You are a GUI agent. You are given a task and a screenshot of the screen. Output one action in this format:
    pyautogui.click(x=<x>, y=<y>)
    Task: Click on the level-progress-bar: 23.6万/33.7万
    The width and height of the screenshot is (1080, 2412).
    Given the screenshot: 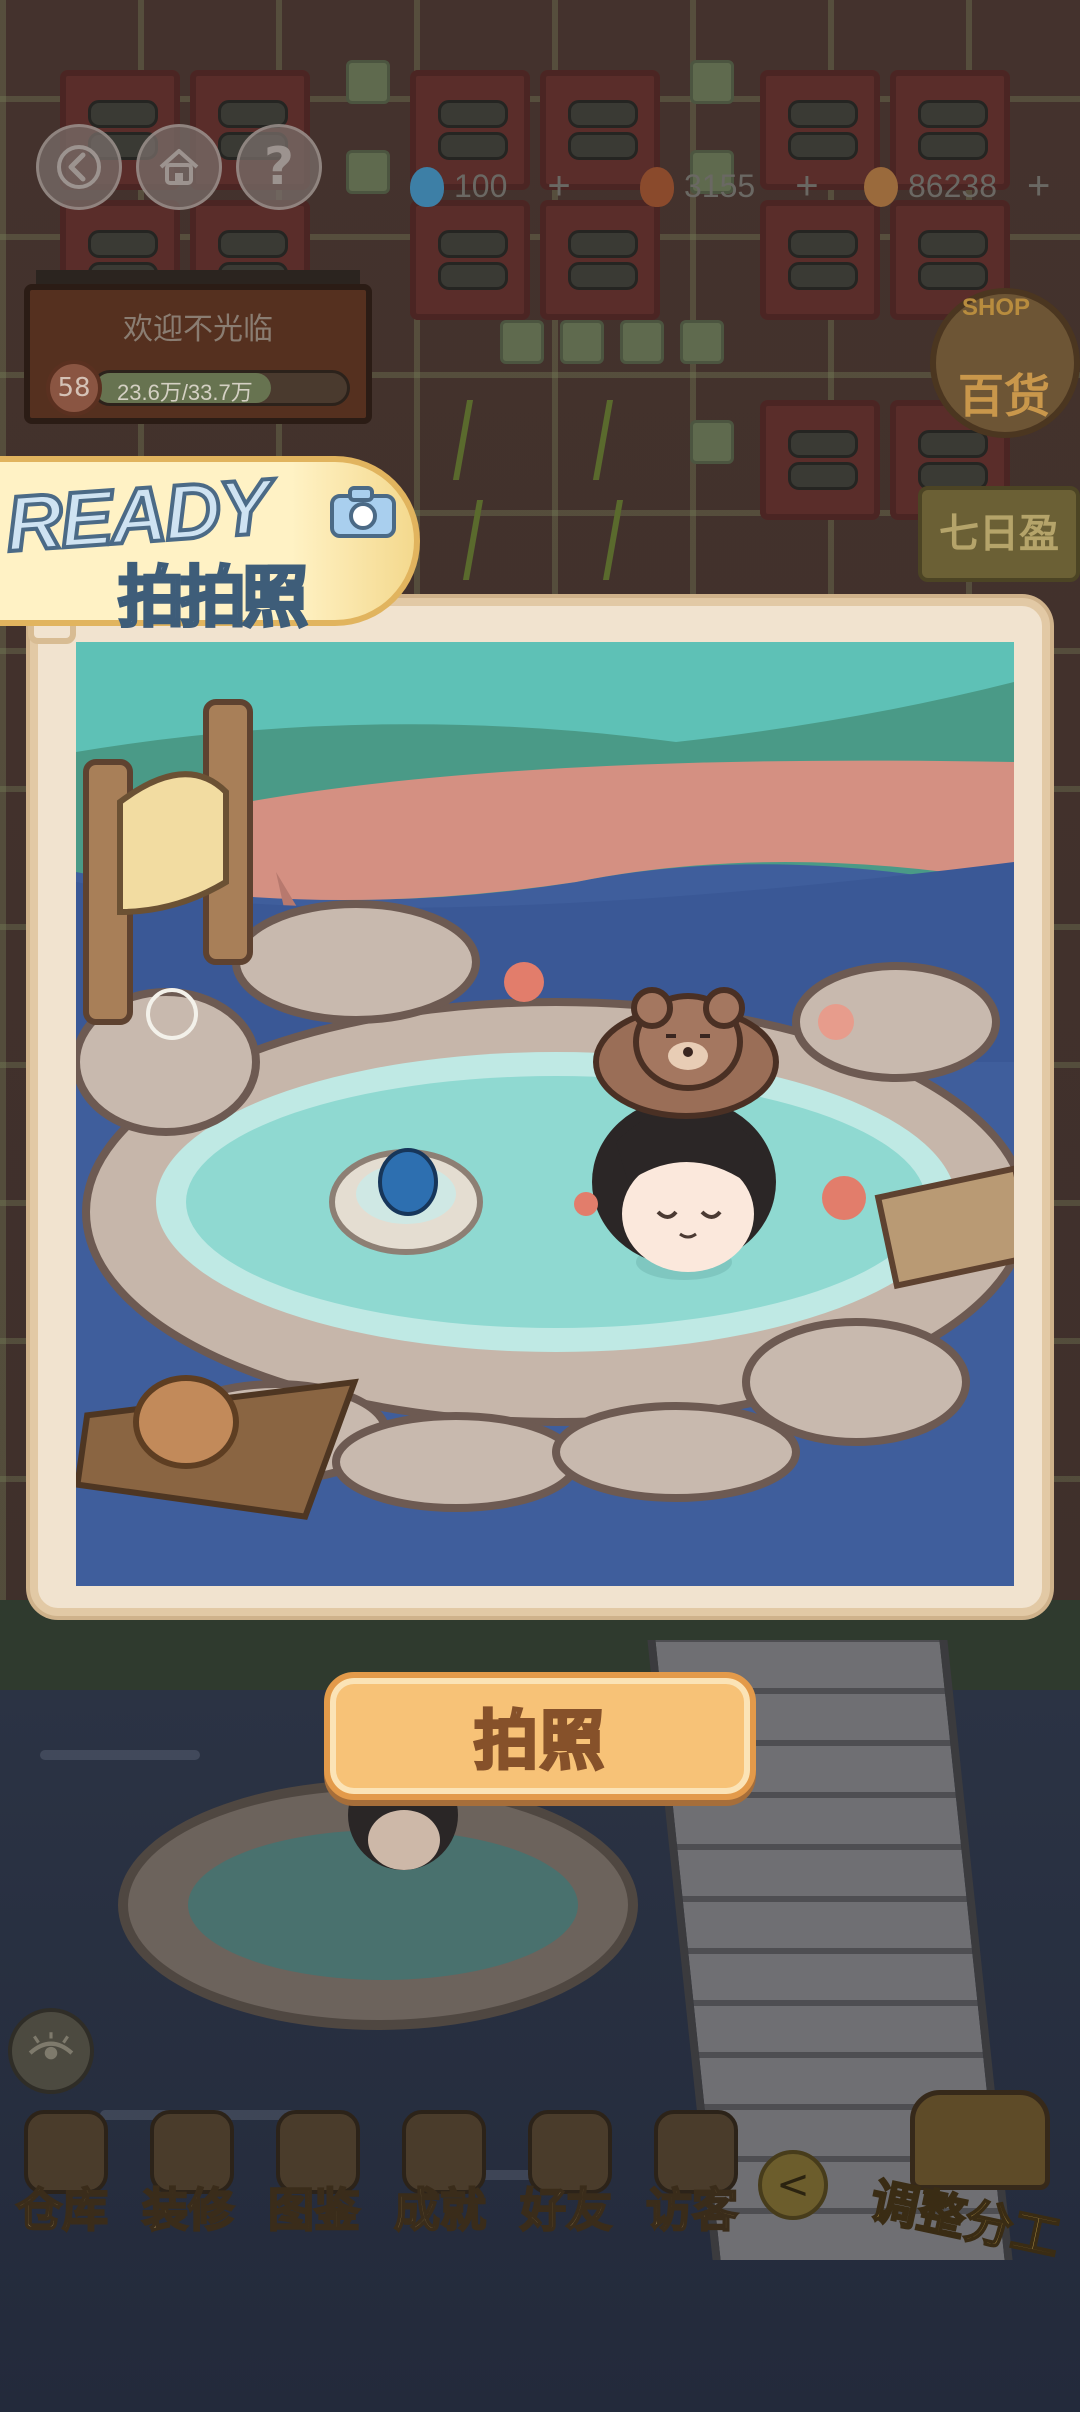 What is the action you would take?
    pyautogui.click(x=221, y=388)
    